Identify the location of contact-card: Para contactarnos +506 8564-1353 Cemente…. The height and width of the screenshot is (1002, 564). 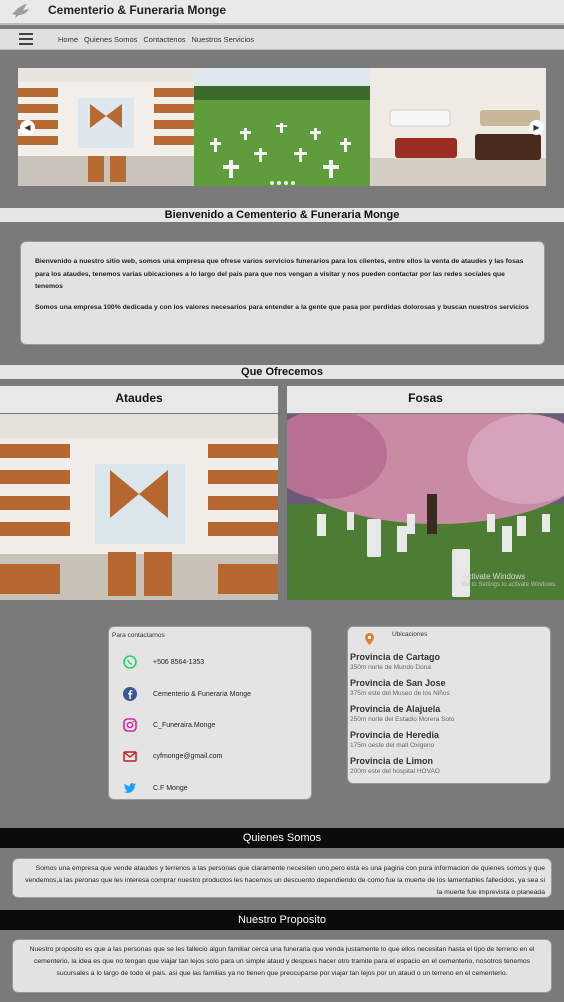
(210, 713).